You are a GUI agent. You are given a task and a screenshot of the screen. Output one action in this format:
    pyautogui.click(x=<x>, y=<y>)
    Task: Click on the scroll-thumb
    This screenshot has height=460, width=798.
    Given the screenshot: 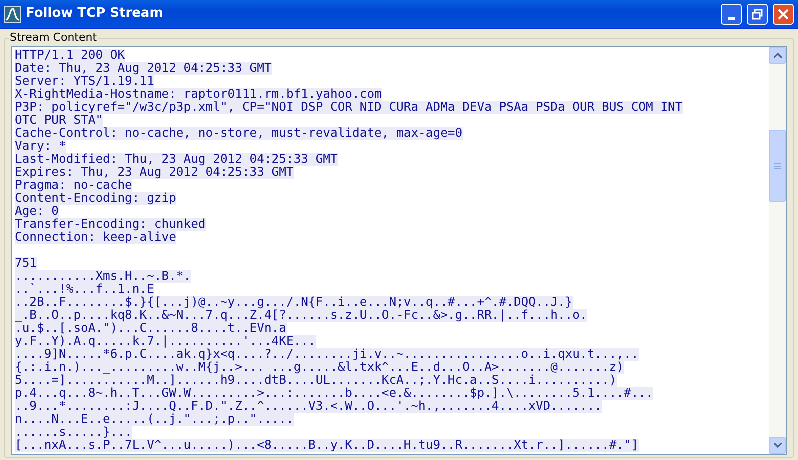 What is the action you would take?
    pyautogui.click(x=777, y=166)
    